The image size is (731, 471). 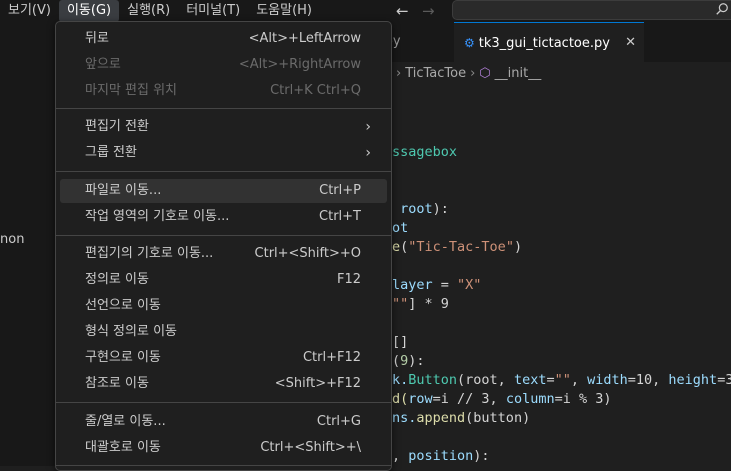 What do you see at coordinates (213, 11) in the screenshot?
I see `menu-terminal: 터미널(T)` at bounding box center [213, 11].